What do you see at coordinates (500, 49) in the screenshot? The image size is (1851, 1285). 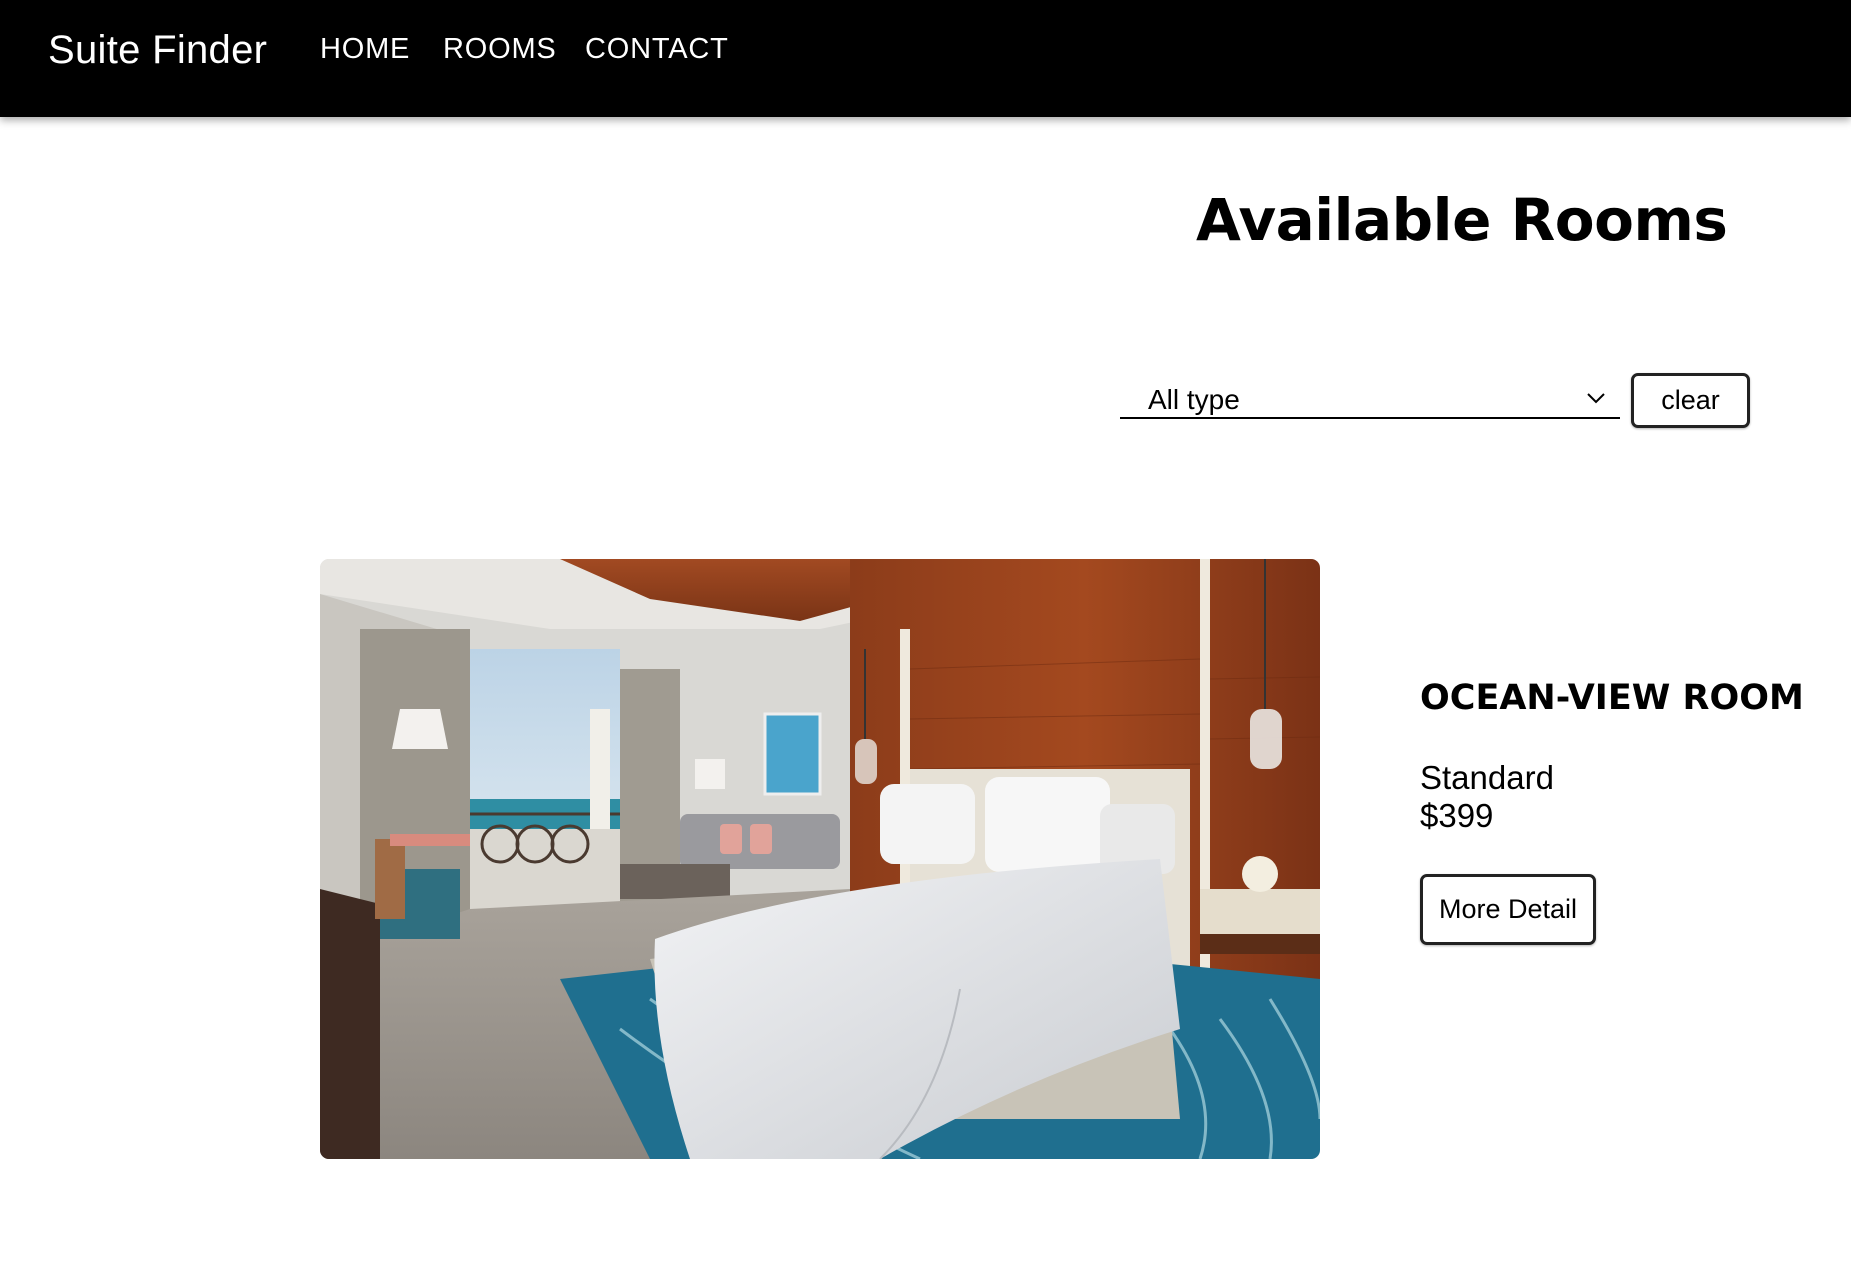 I see `nav-rooms-link: ROOMS` at bounding box center [500, 49].